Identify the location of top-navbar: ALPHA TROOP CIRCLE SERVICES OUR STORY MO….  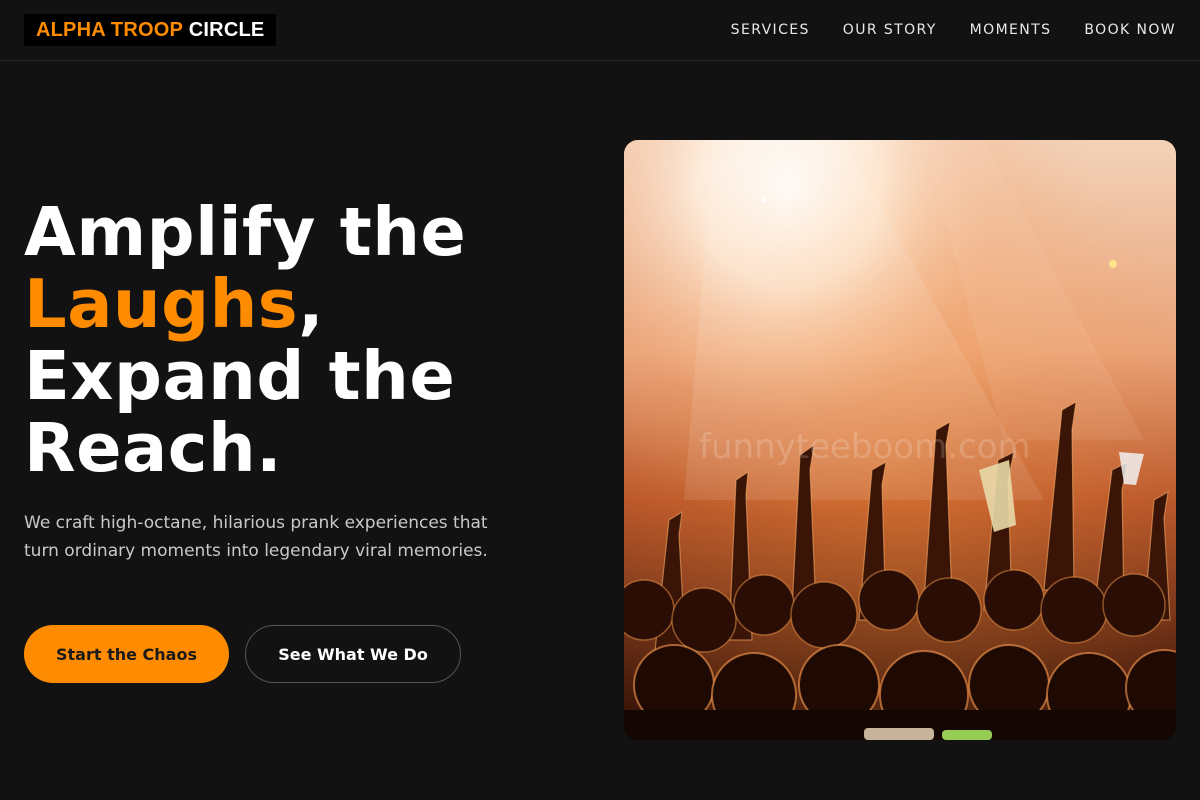
(600, 30).